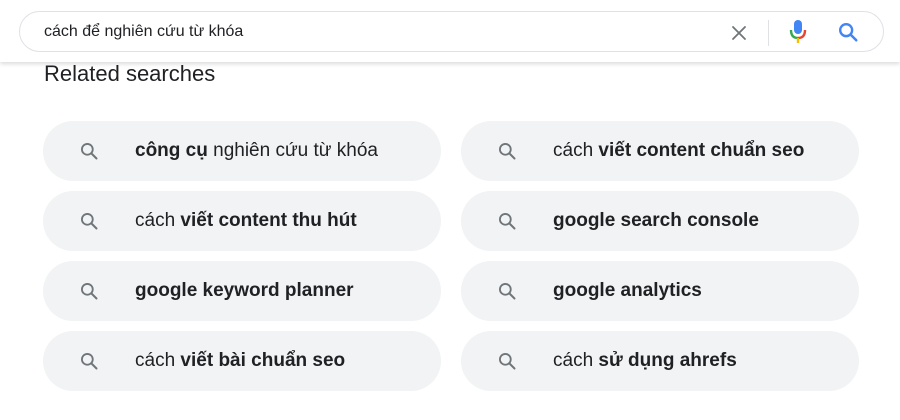 The width and height of the screenshot is (900, 420). I want to click on search-input, so click(374, 31).